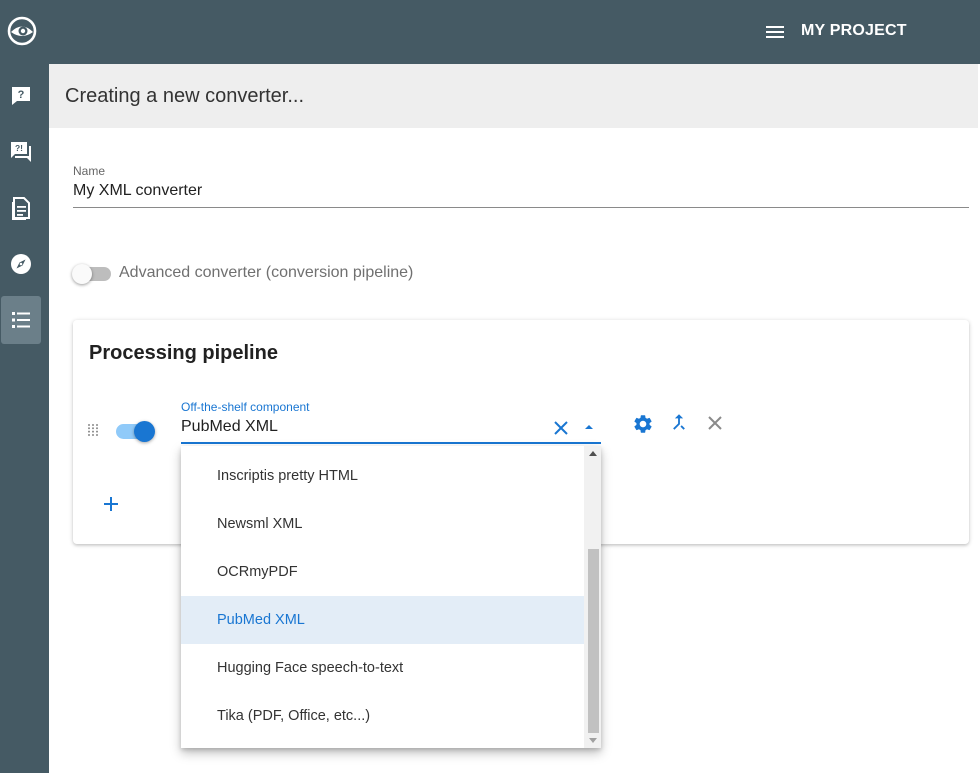 This screenshot has width=980, height=773. I want to click on project-title: MY PROJECT, so click(854, 31).